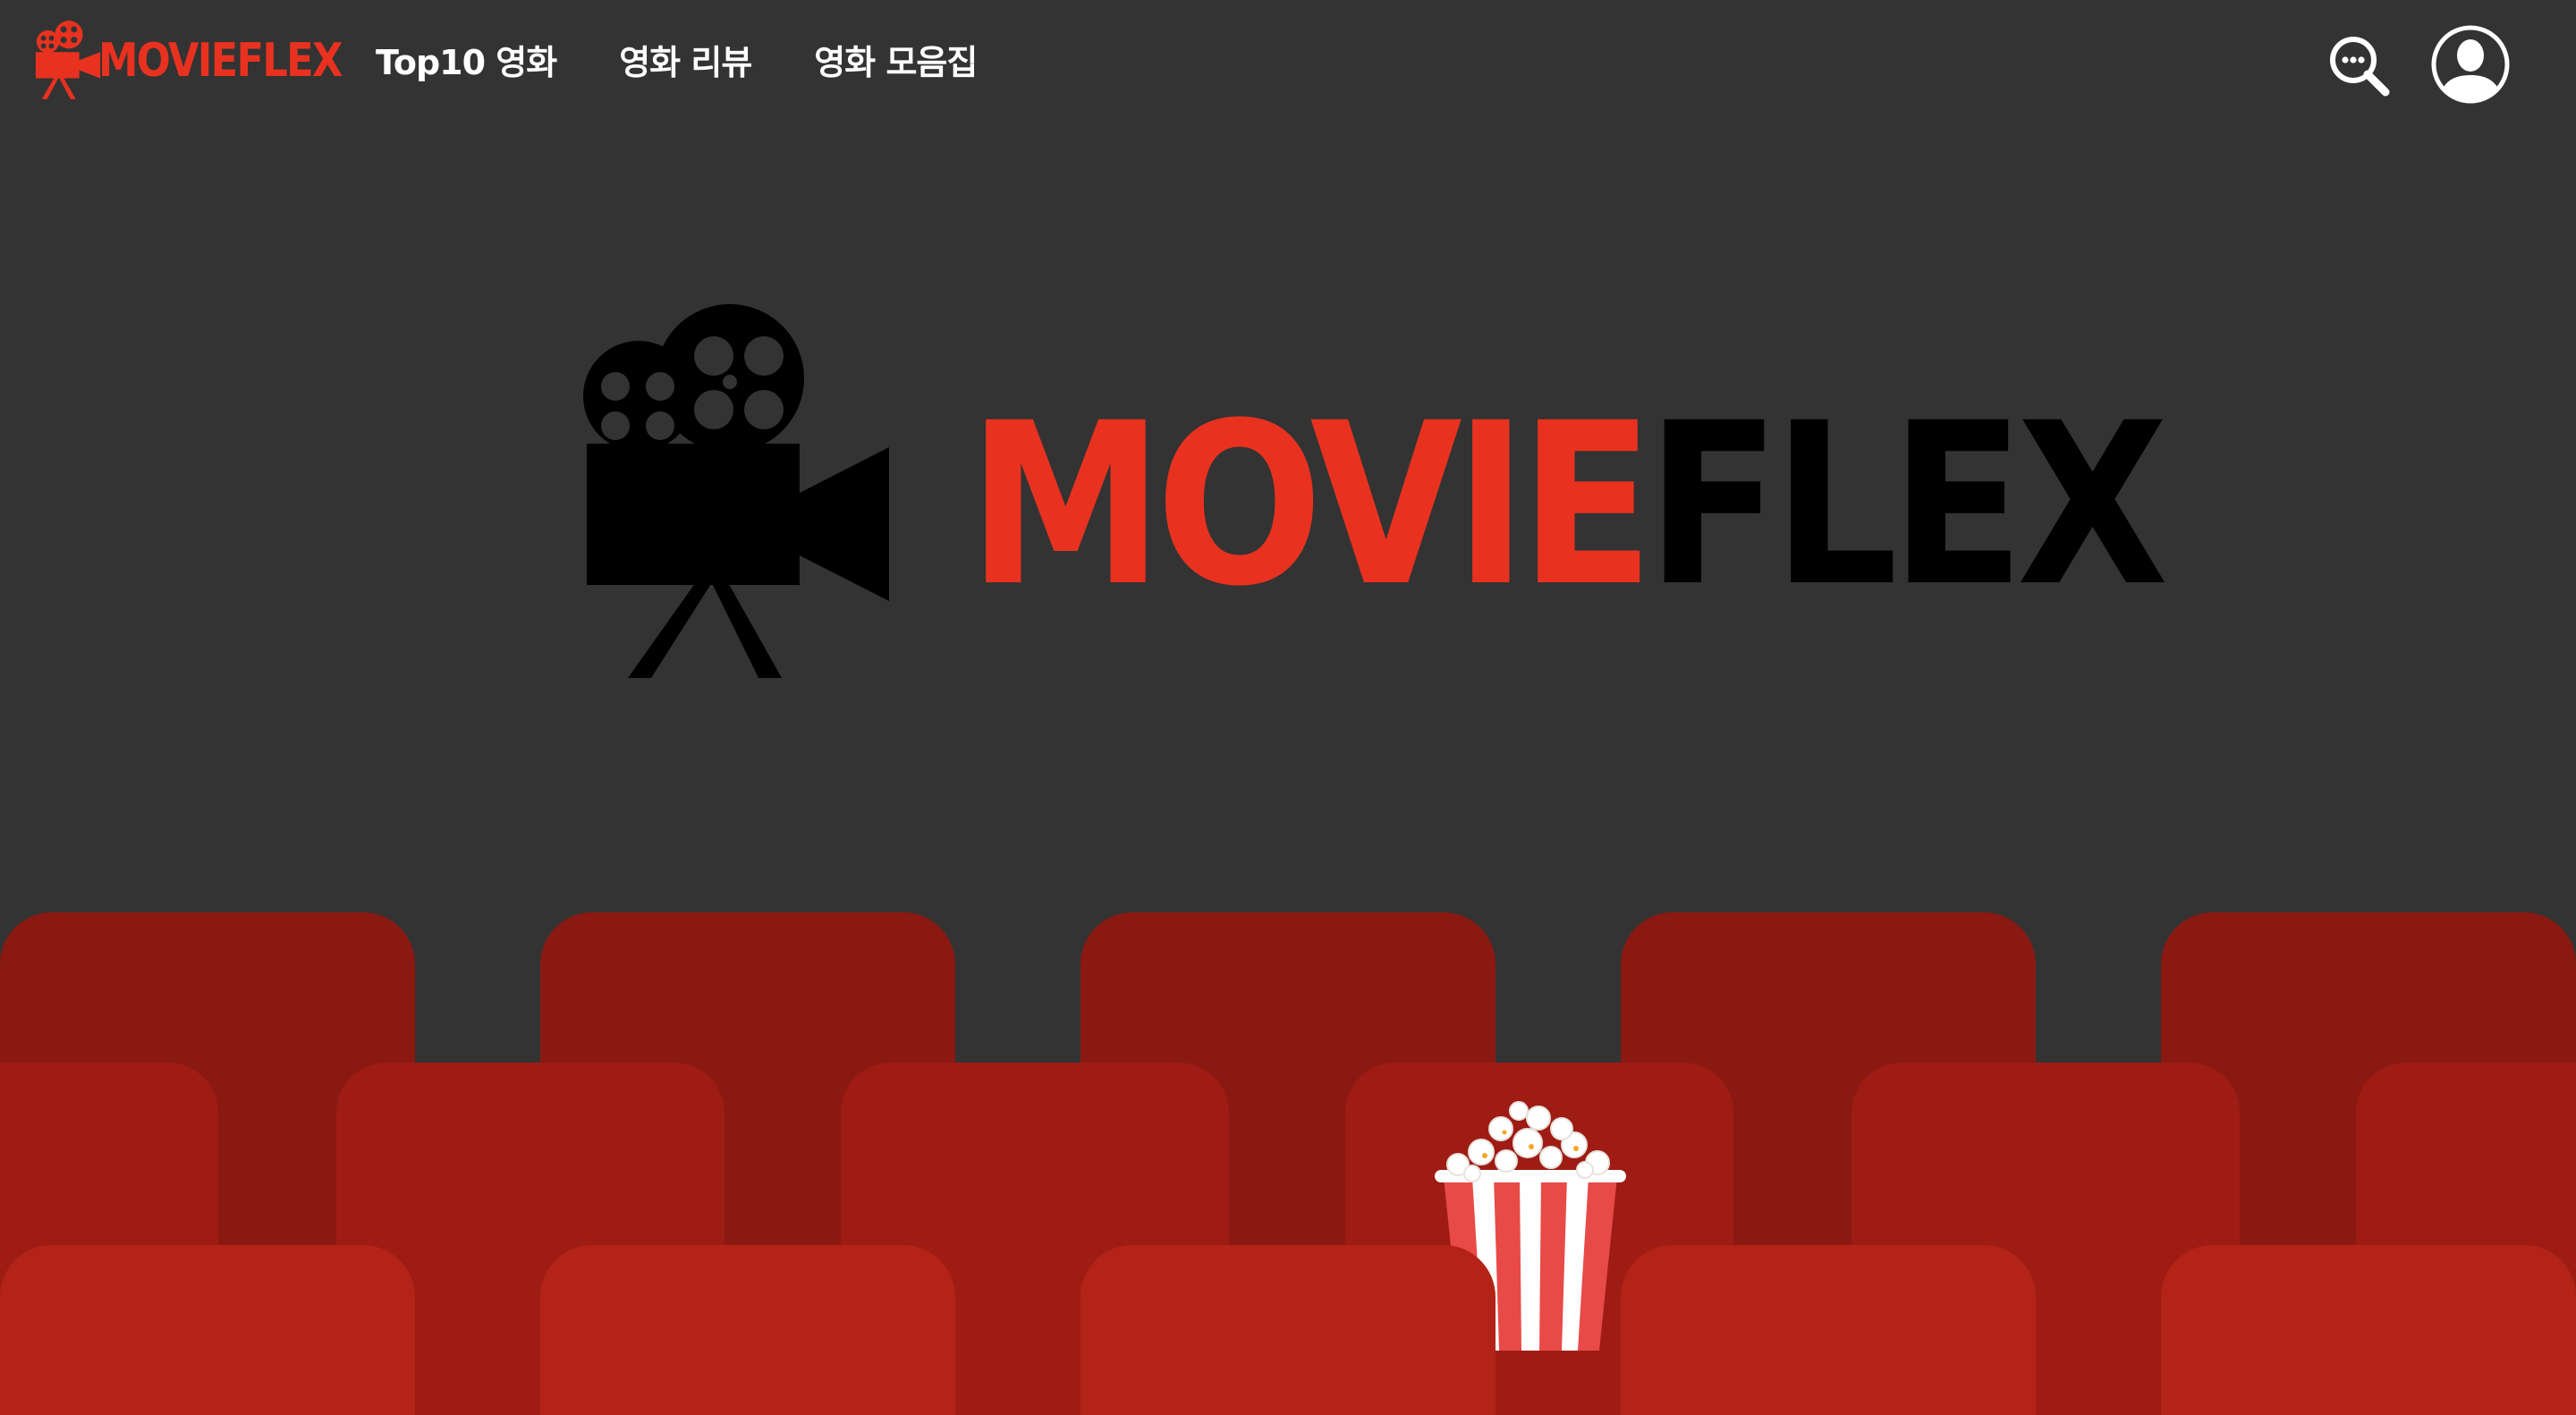 This screenshot has width=2576, height=1415. I want to click on top-navbar: MOVIEFLEX Top10 영화 영화 리뷰 영화 모음집, so click(1288, 63).